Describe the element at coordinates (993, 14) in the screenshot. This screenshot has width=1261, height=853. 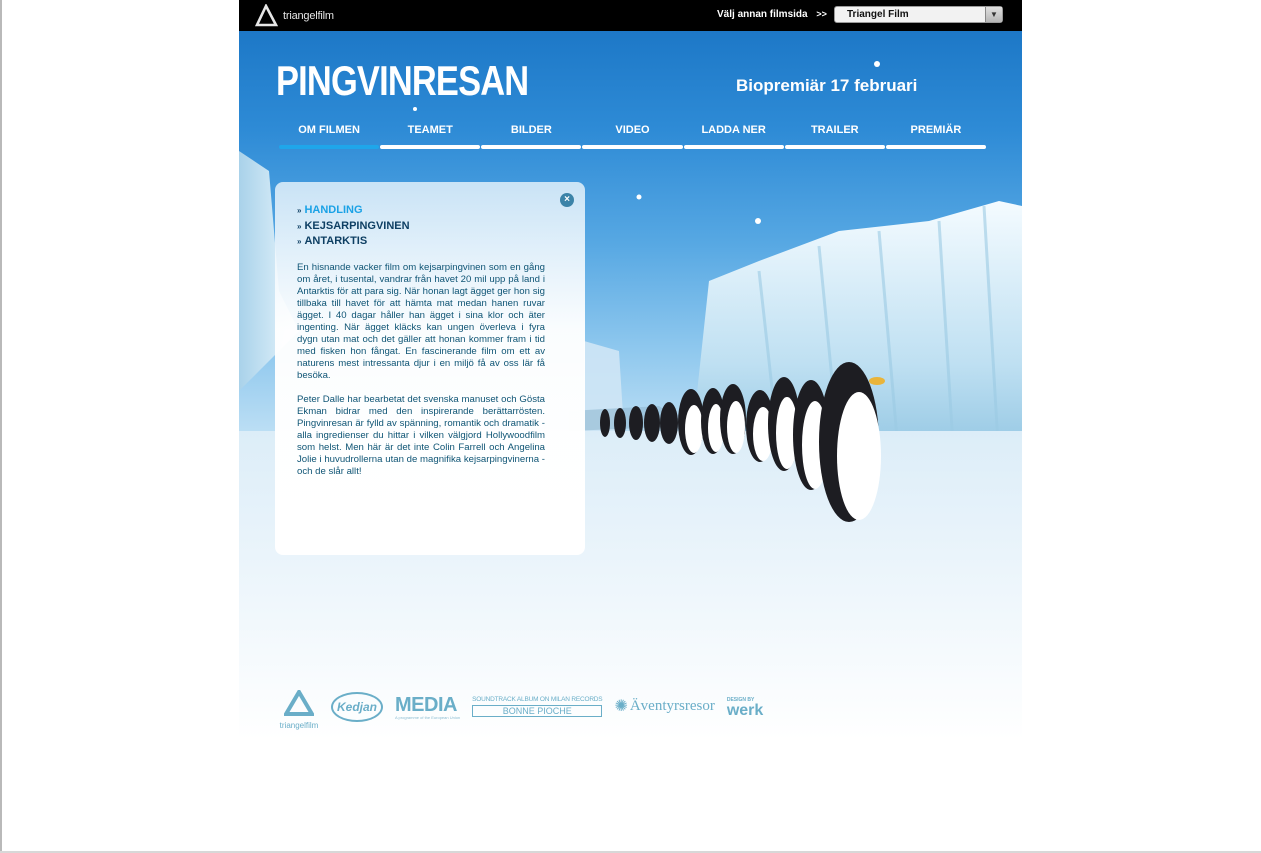
I see `chevron-down-icon: ▼` at that location.